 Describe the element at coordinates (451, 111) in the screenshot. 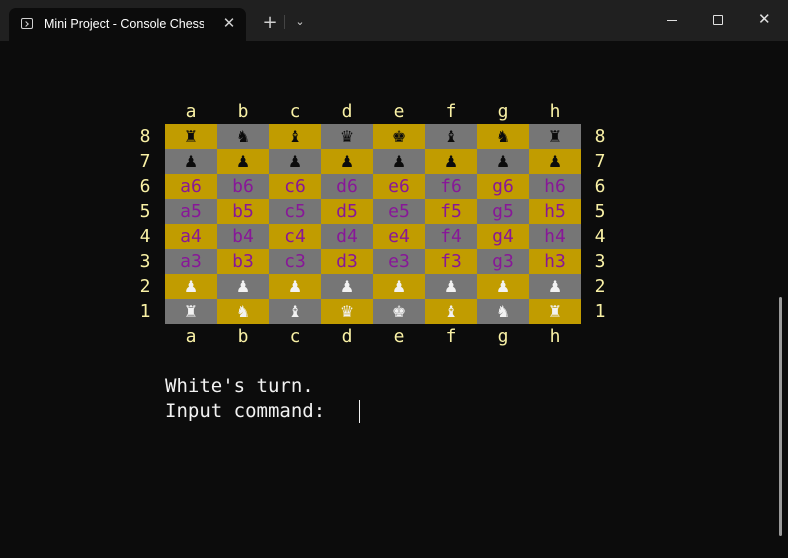

I see `file-label-top-f: f` at that location.